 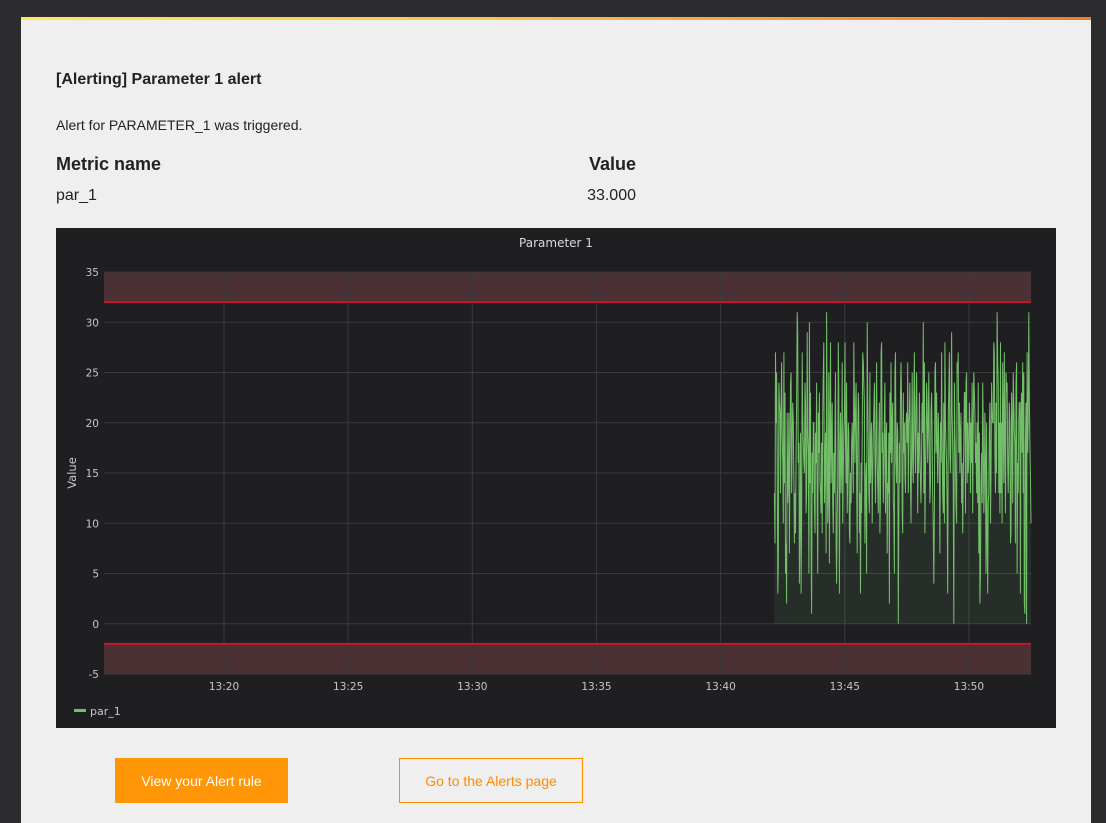 I want to click on x-tick-label: 13:20, so click(x=224, y=687).